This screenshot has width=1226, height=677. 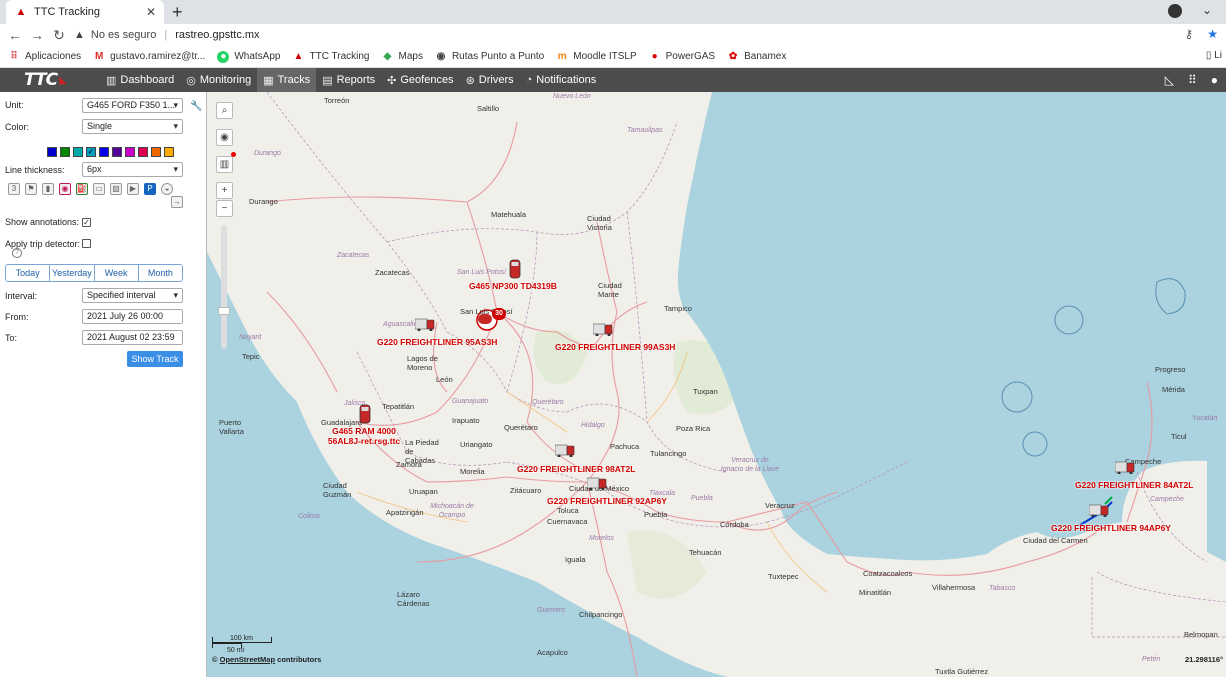 I want to click on tab-close-icon: ✕, so click(x=151, y=12).